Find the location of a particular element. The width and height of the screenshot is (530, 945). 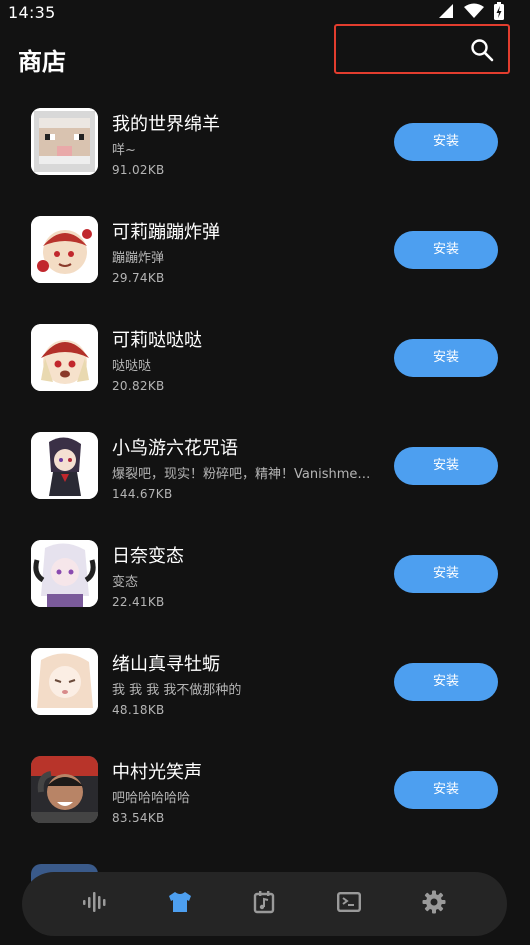

app-description: 爆裂吧，现实！粉碎吧，精神！Vanishment This World！ is located at coordinates (243, 474).